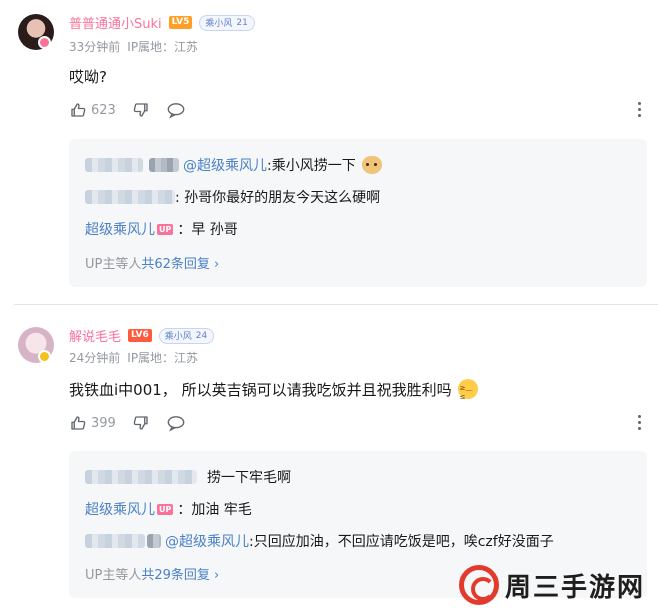 Image resolution: width=658 pixels, height=613 pixels. Describe the element at coordinates (260, 390) in the screenshot. I see `comment-text: 我铁血i中001， 所以英吉锅可以请我吃饭并且祝我胜利吗` at that location.